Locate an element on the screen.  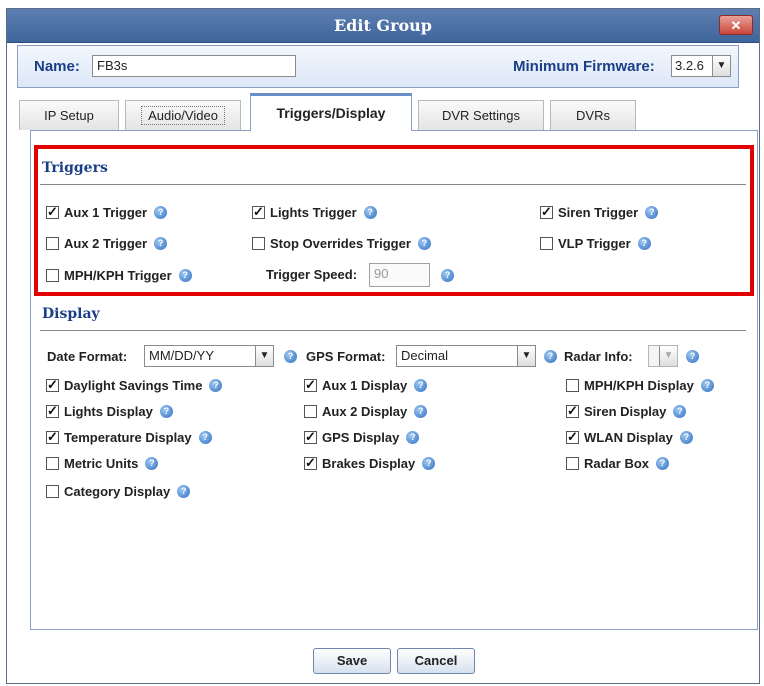
temperature-display-checkbox: Temperature Display? is located at coordinates (129, 437).